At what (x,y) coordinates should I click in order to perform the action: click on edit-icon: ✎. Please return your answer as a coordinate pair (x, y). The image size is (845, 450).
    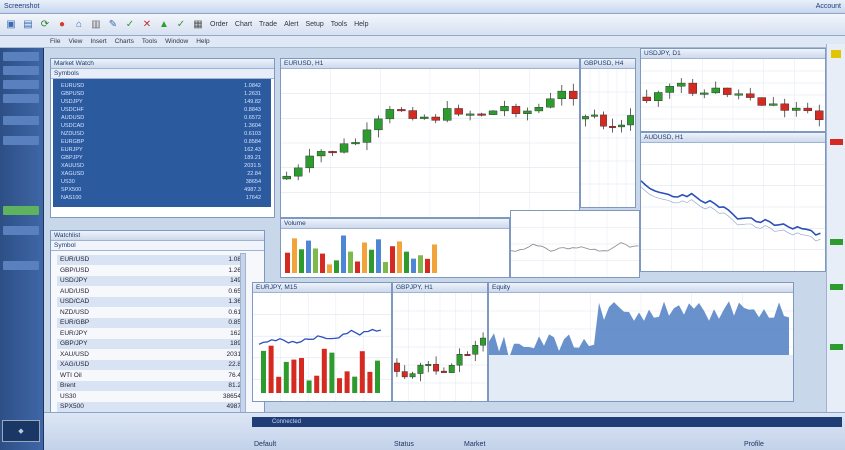
    Looking at the image, I should click on (113, 25).